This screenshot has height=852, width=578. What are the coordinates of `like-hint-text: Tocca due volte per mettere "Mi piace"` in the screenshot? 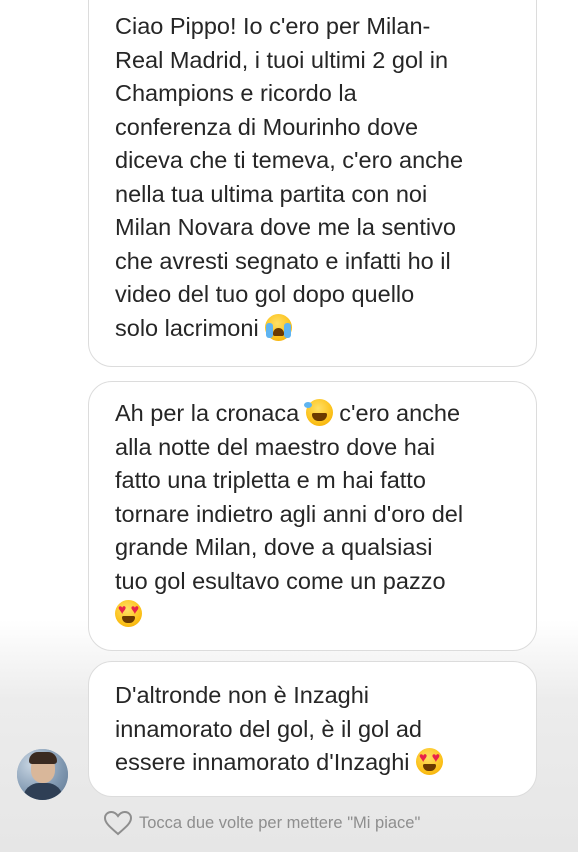 It's located at (280, 822).